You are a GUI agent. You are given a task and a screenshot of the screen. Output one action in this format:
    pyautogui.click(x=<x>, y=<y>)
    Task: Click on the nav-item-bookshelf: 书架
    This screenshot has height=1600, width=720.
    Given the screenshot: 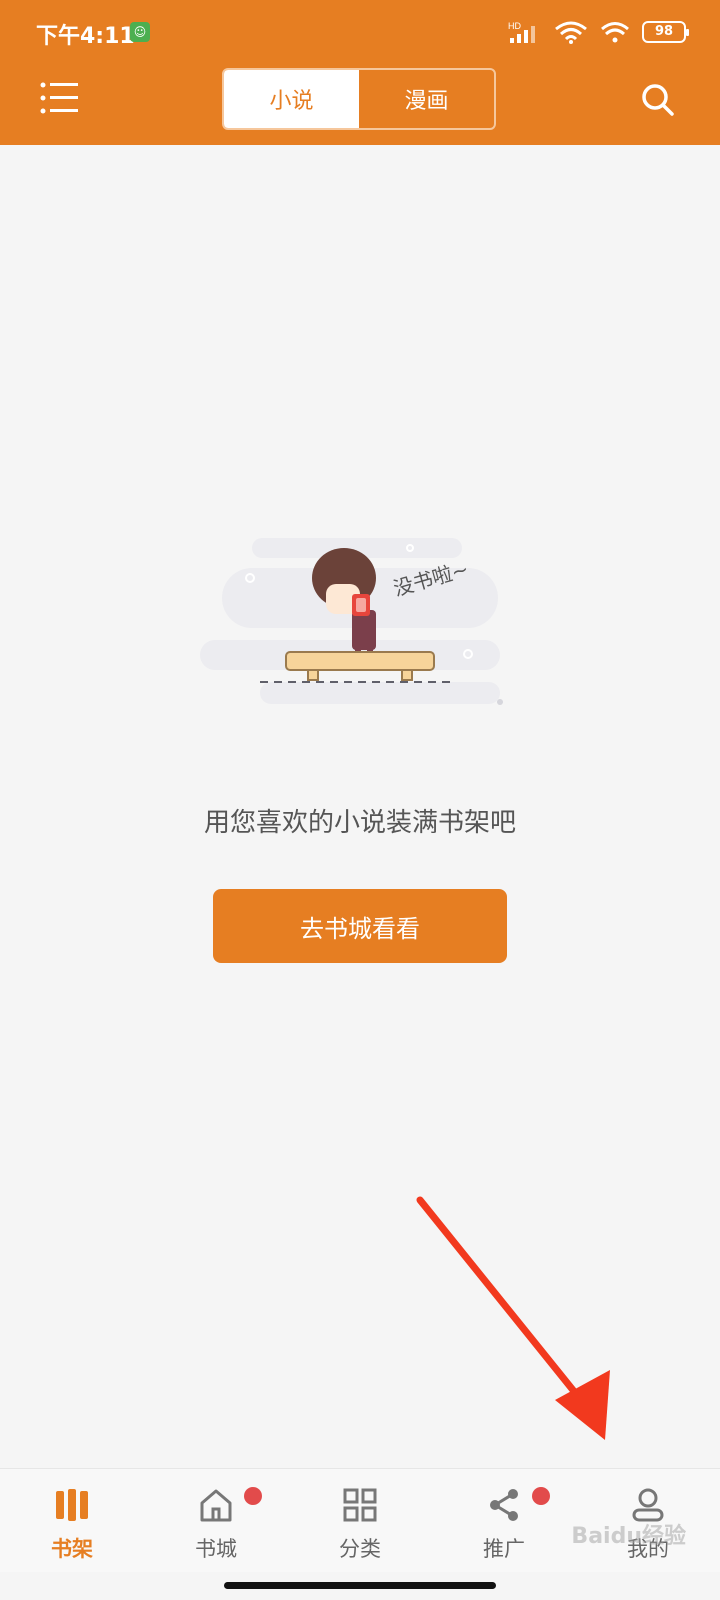 What is the action you would take?
    pyautogui.click(x=72, y=1520)
    